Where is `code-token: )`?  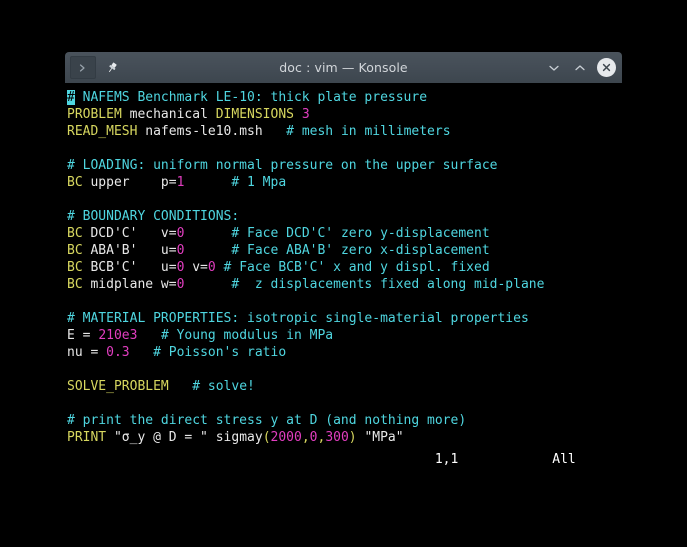 code-token: ) is located at coordinates (352, 437).